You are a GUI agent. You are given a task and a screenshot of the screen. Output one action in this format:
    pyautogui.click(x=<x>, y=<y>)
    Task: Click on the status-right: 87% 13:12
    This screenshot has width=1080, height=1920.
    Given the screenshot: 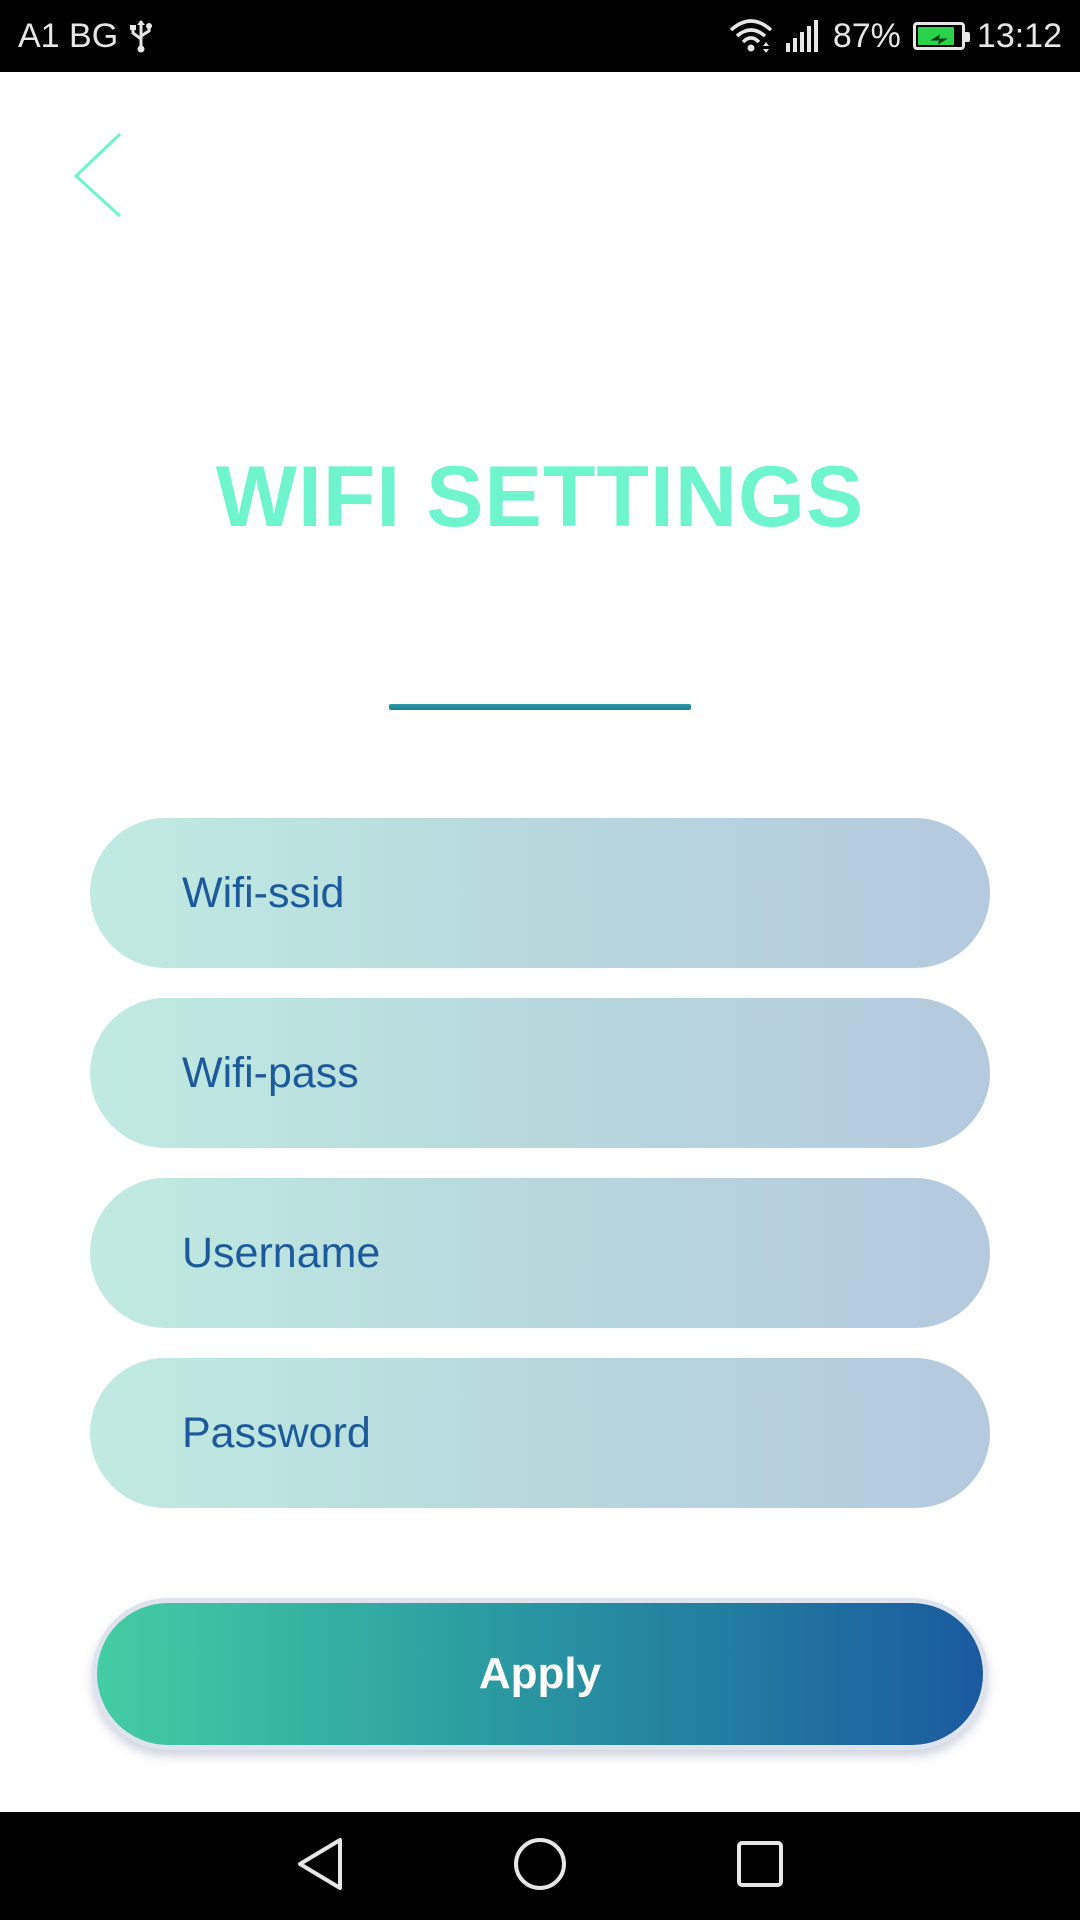 What is the action you would take?
    pyautogui.click(x=895, y=36)
    